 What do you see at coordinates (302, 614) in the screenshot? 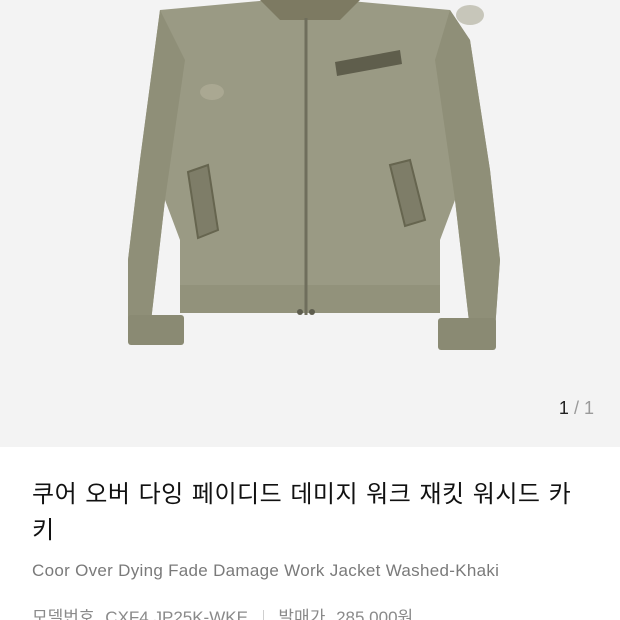
I see `release-price-label: 발매가` at bounding box center [302, 614].